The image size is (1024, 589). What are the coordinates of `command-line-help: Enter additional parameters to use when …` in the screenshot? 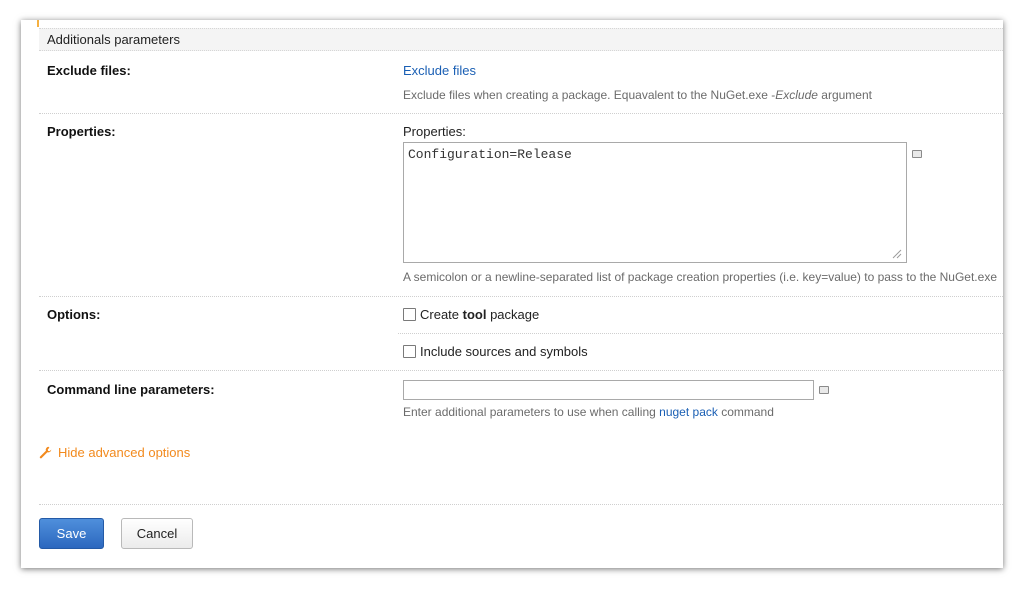 It's located at (588, 412).